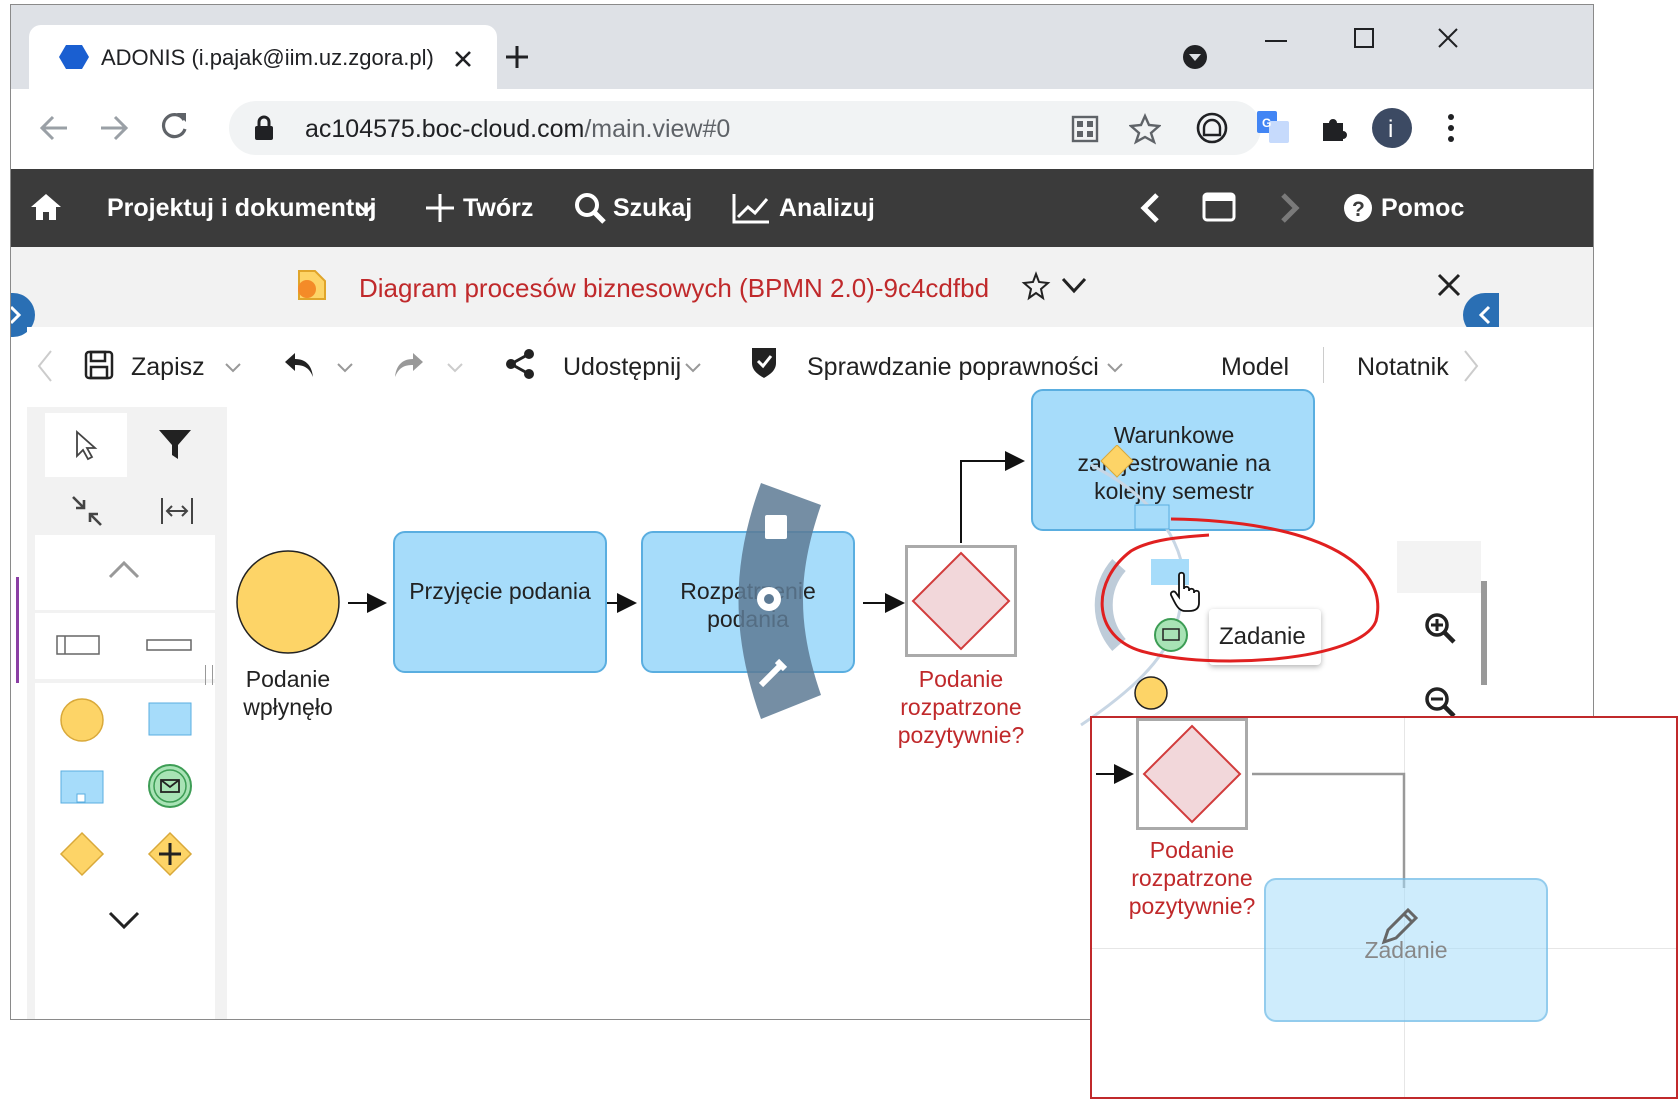 Image resolution: width=1678 pixels, height=1099 pixels. What do you see at coordinates (288, 693) in the screenshot?
I see `start-event-label: Podanie wpłynęło` at bounding box center [288, 693].